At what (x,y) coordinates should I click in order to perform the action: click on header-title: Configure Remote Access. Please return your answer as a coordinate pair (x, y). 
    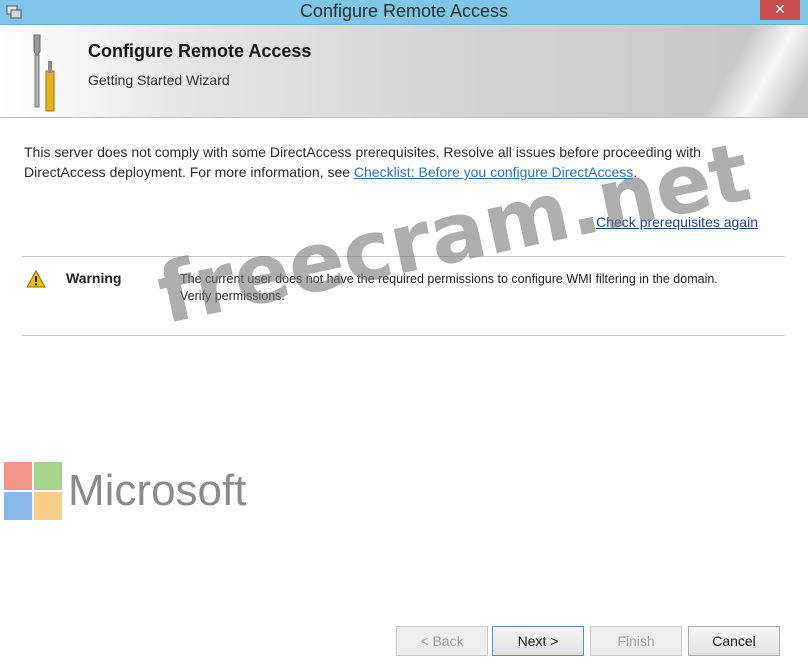
    Looking at the image, I should click on (200, 51).